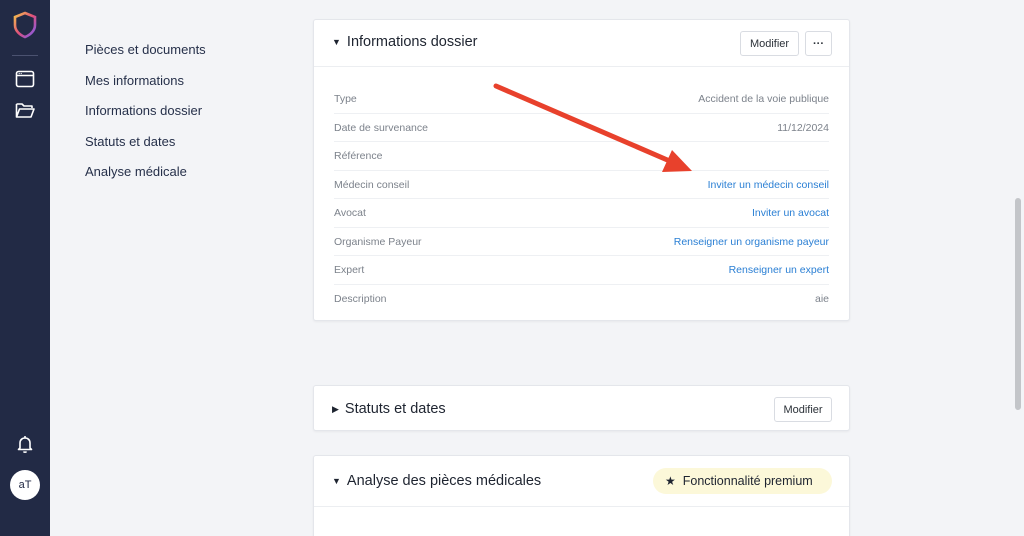  Describe the element at coordinates (25, 25) in the screenshot. I see `shield-logo-icon` at that location.